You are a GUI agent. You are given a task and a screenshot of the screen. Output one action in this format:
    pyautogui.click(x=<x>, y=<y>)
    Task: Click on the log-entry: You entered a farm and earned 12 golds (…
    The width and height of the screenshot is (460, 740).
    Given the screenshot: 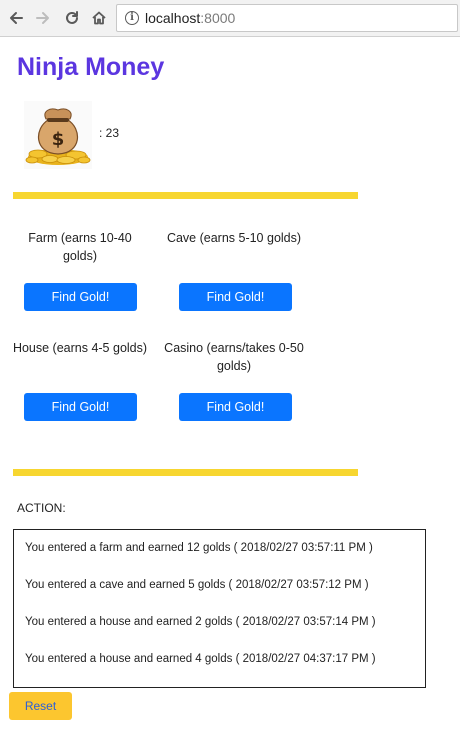 What is the action you would take?
    pyautogui.click(x=199, y=548)
    